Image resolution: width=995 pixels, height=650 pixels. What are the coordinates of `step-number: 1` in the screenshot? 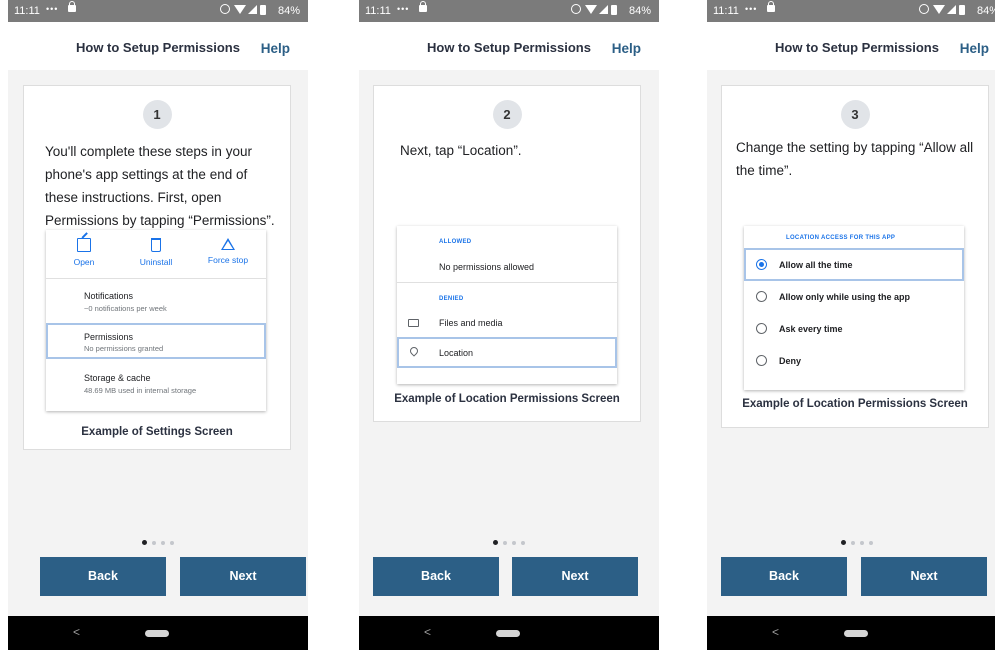 It's located at (157, 114).